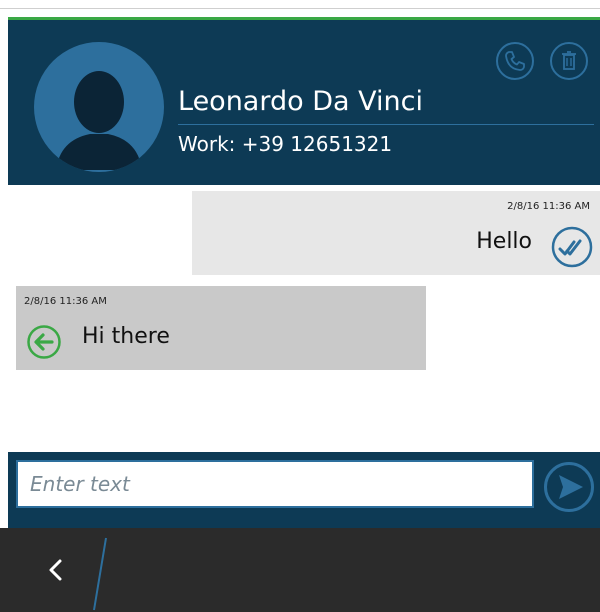 This screenshot has width=600, height=612. I want to click on contact-phone: Work: +39 12651321, so click(285, 144).